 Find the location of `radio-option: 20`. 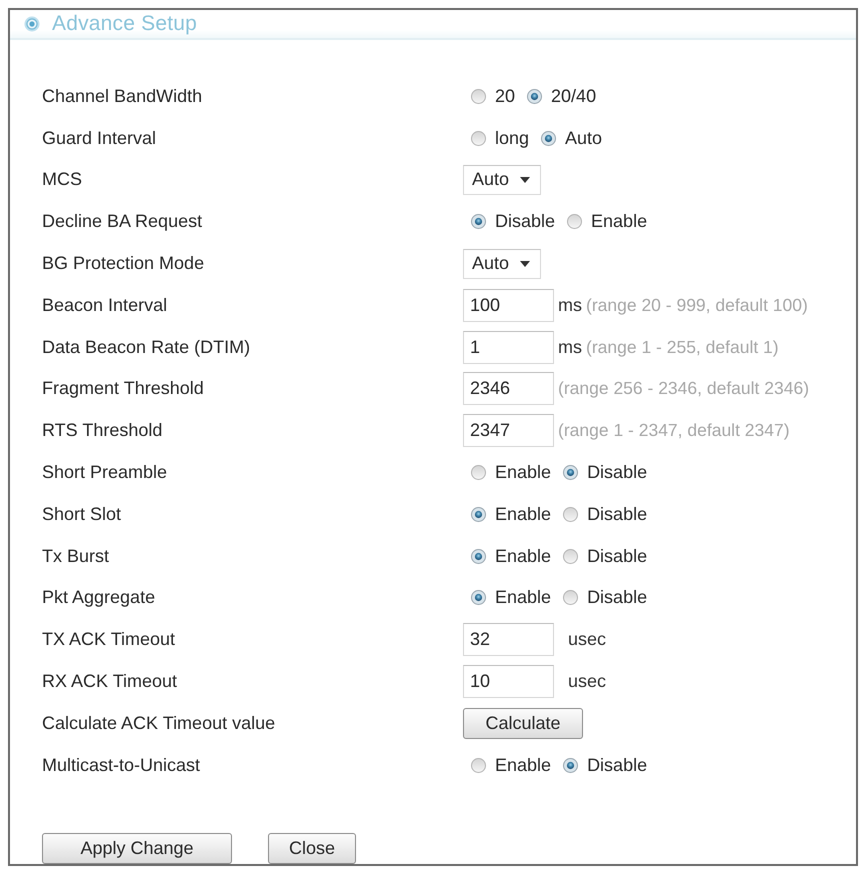

radio-option: 20 is located at coordinates (493, 96).